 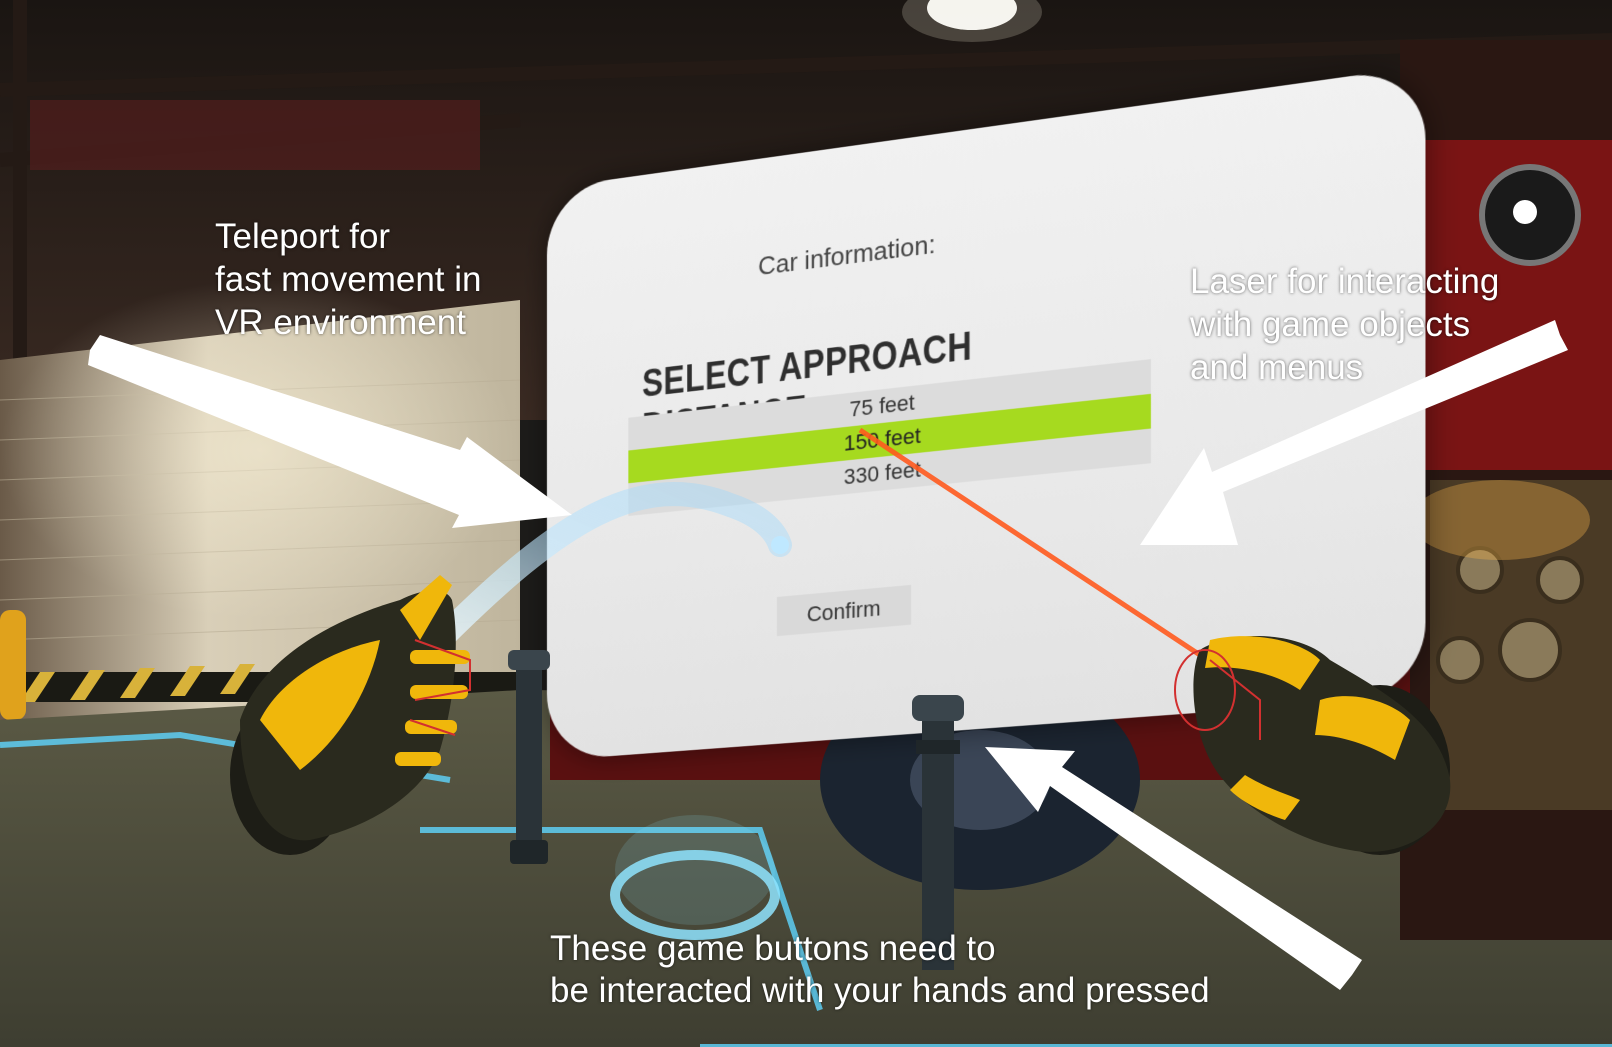 I want to click on game-button-left, so click(x=529, y=757).